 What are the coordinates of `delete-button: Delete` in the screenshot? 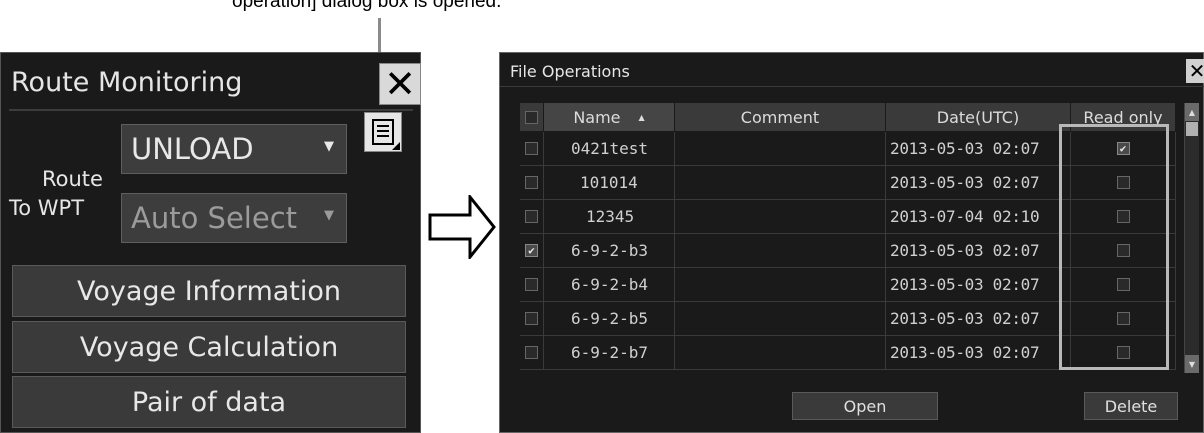 It's located at (1131, 406).